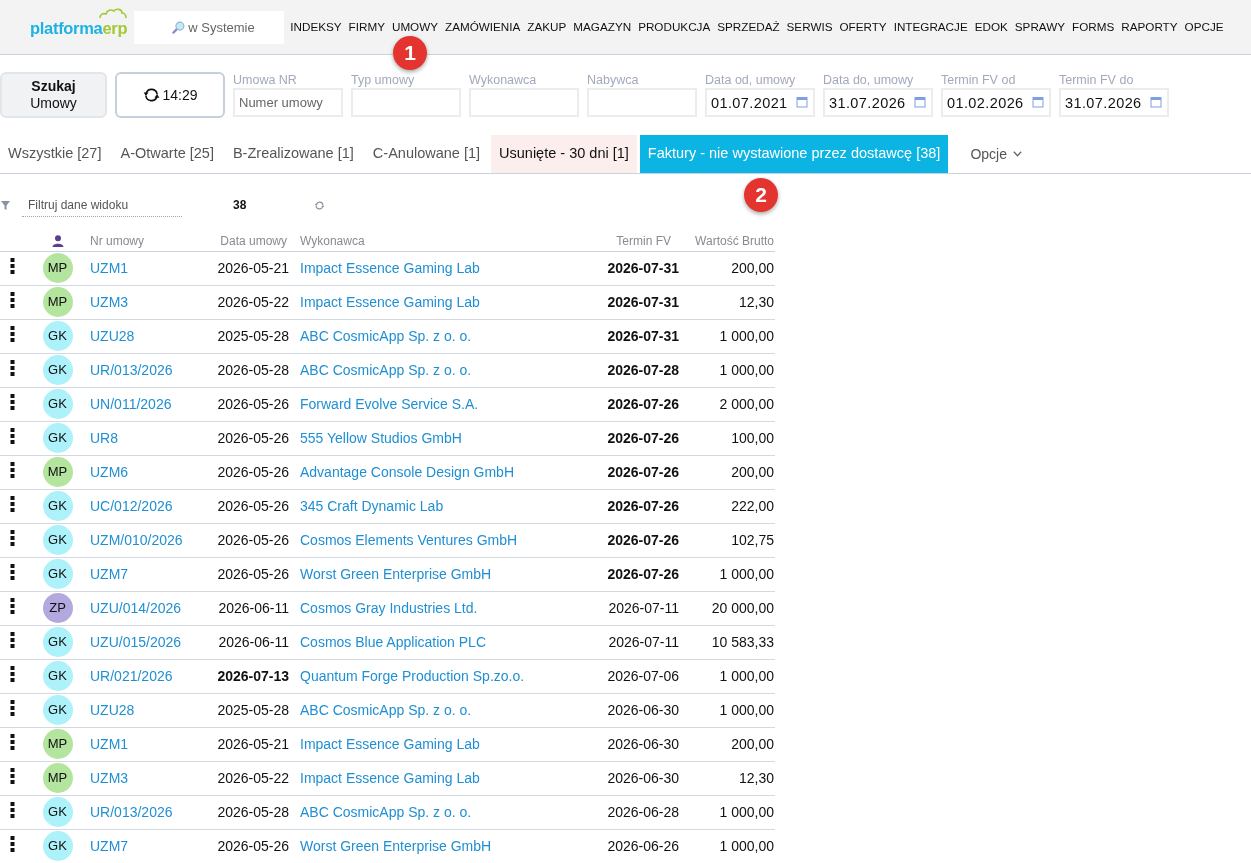 This screenshot has height=863, width=1251. What do you see at coordinates (794, 154) in the screenshot?
I see `tab: Faktury - nie wystawione przez dostawcę [38]` at bounding box center [794, 154].